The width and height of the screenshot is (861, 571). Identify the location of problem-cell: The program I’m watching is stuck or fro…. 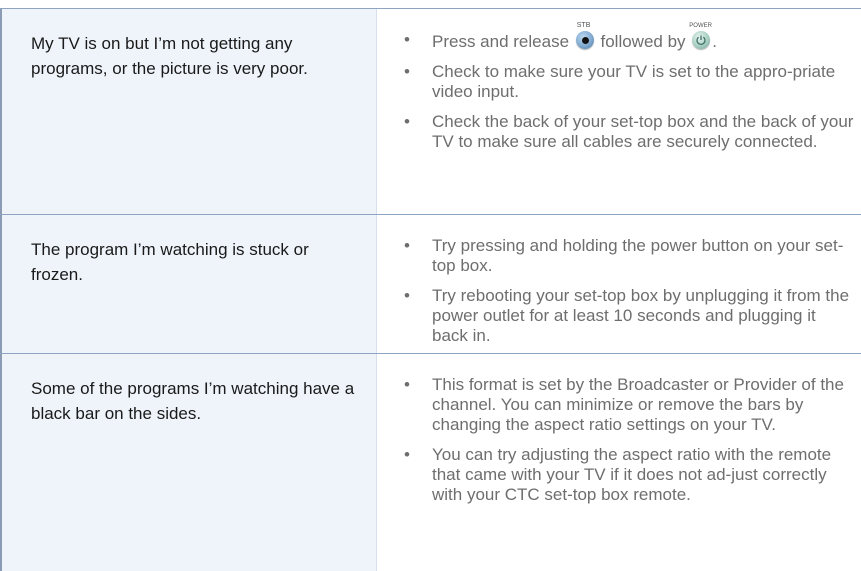
(189, 283).